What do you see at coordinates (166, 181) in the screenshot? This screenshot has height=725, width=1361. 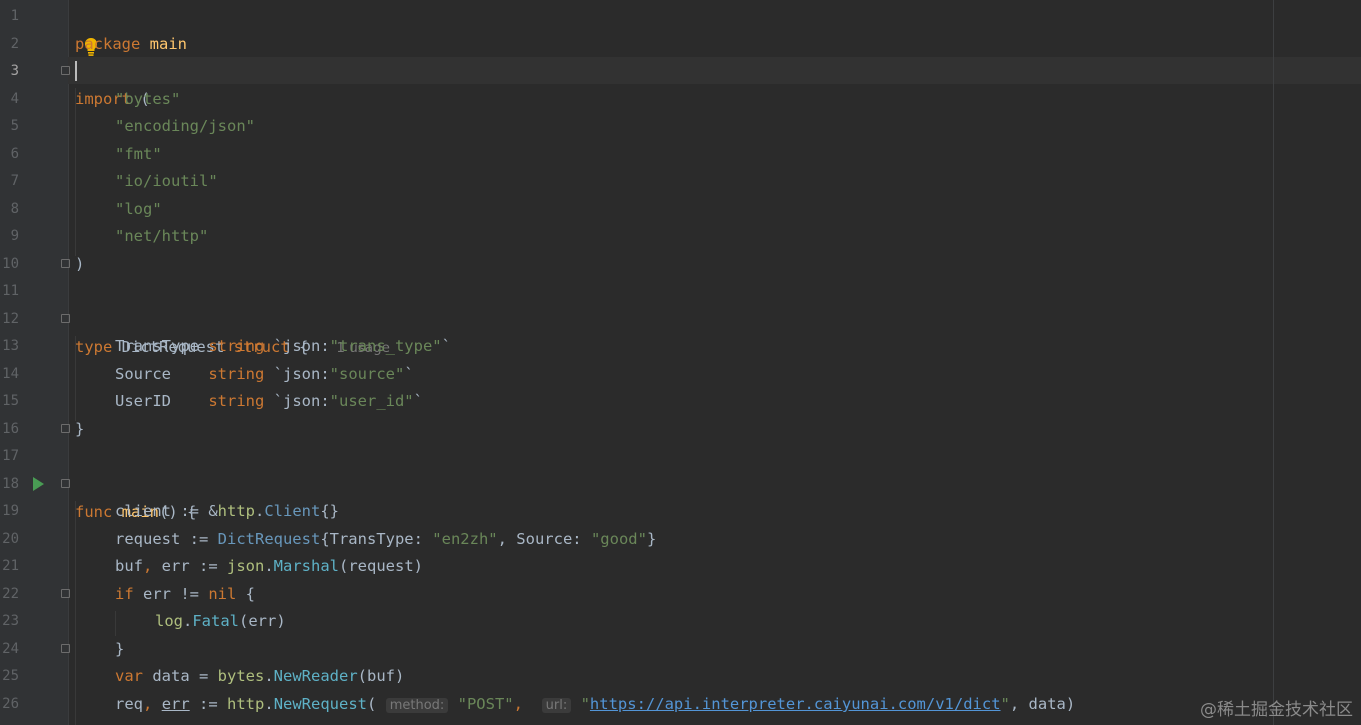 I see `import-path: "io/ioutil"` at bounding box center [166, 181].